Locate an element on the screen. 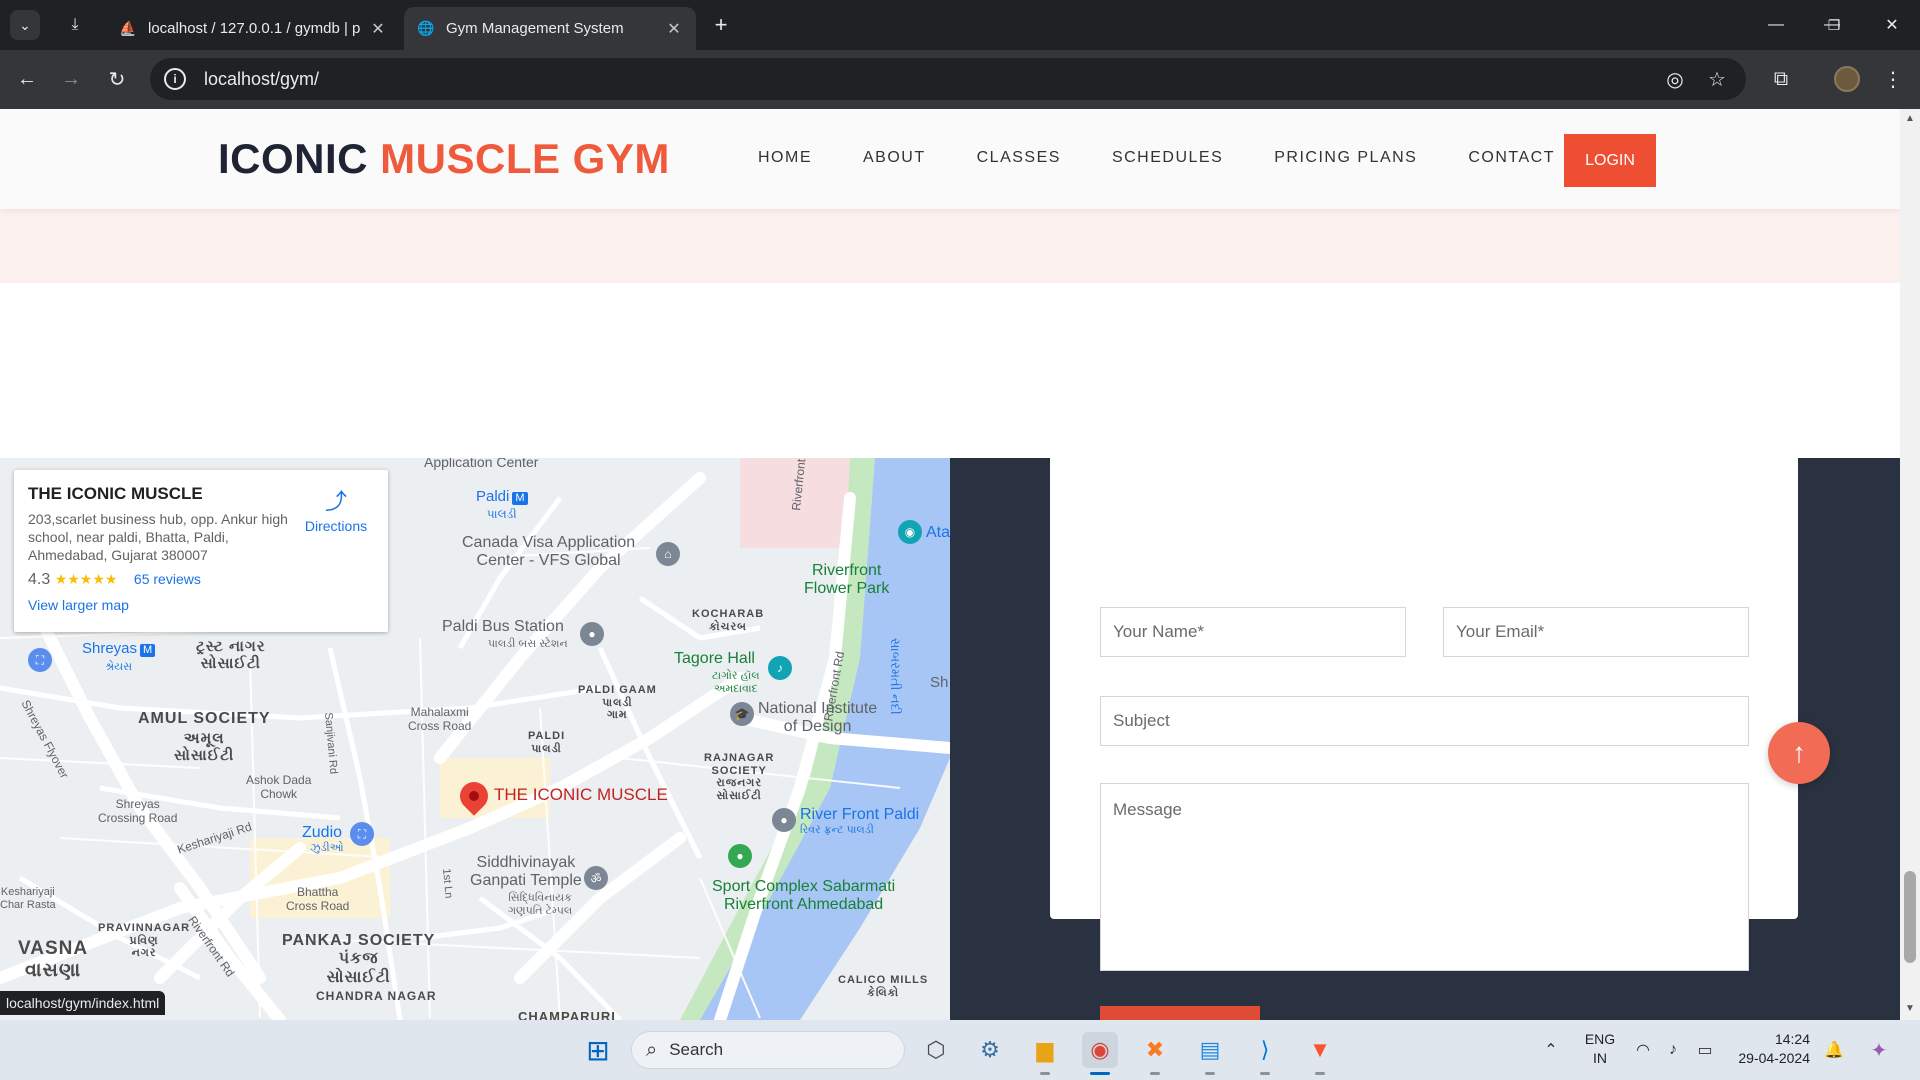 This screenshot has height=1080, width=1920. nav-about: ABOUT is located at coordinates (894, 158).